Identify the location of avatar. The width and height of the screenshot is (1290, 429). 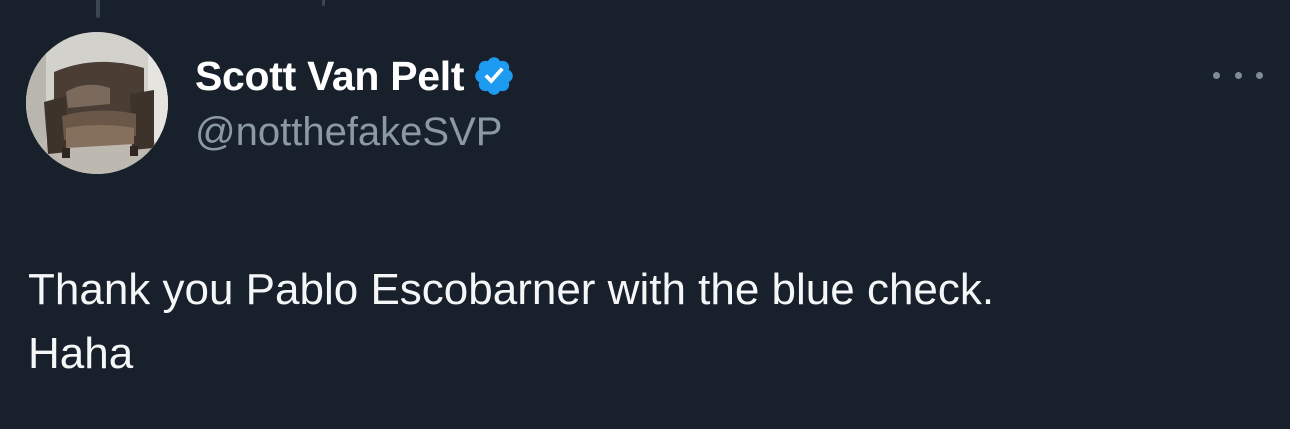
(97, 103).